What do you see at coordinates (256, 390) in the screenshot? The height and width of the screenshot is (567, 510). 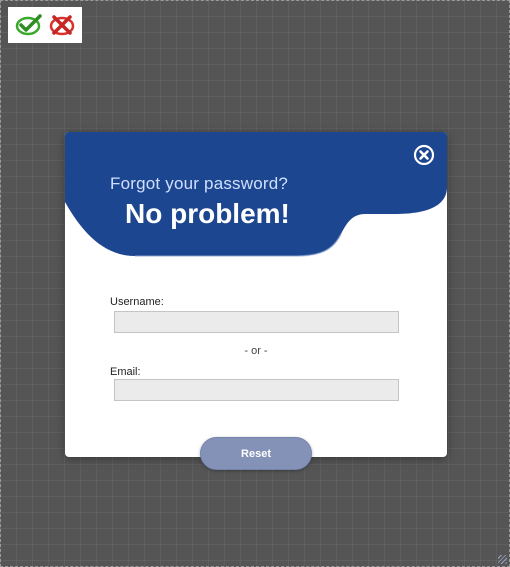 I see `email-field` at bounding box center [256, 390].